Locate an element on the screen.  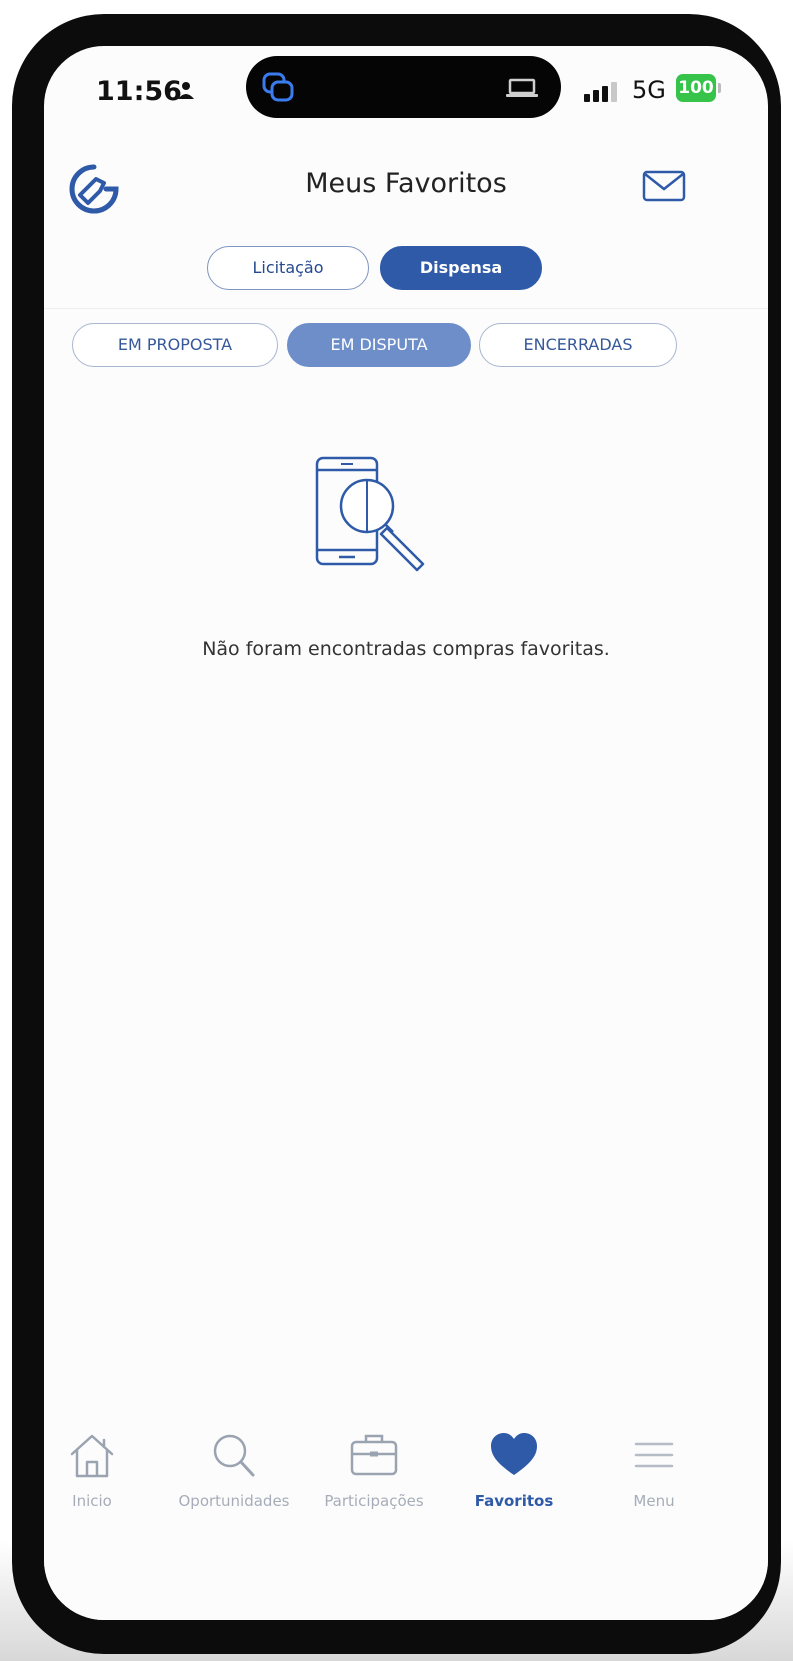
nav-item-inicio: Inicio is located at coordinates (103, 1470).